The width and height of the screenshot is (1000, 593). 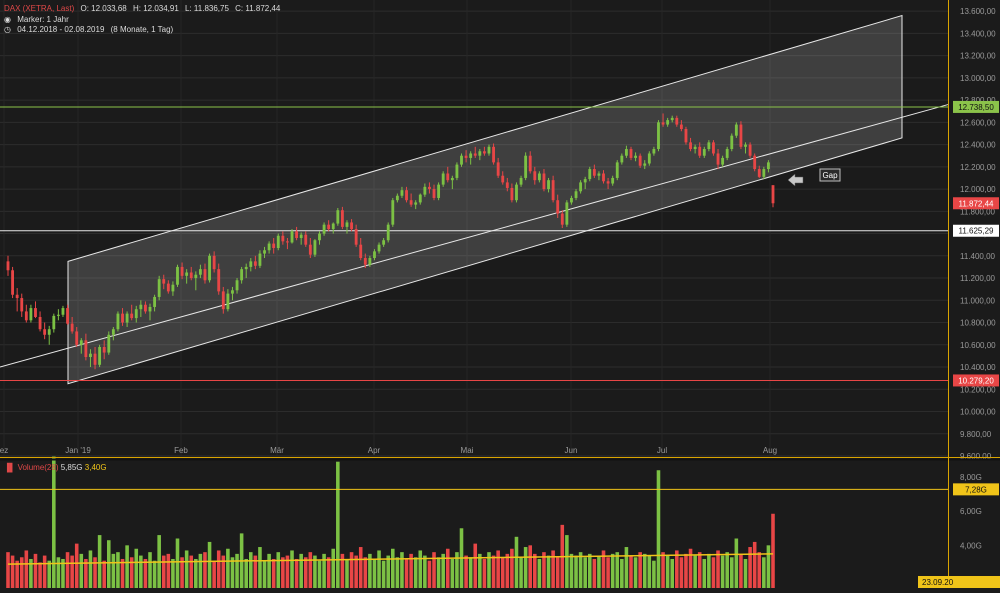 What do you see at coordinates (181, 450) in the screenshot?
I see `time-tick-label: Feb` at bounding box center [181, 450].